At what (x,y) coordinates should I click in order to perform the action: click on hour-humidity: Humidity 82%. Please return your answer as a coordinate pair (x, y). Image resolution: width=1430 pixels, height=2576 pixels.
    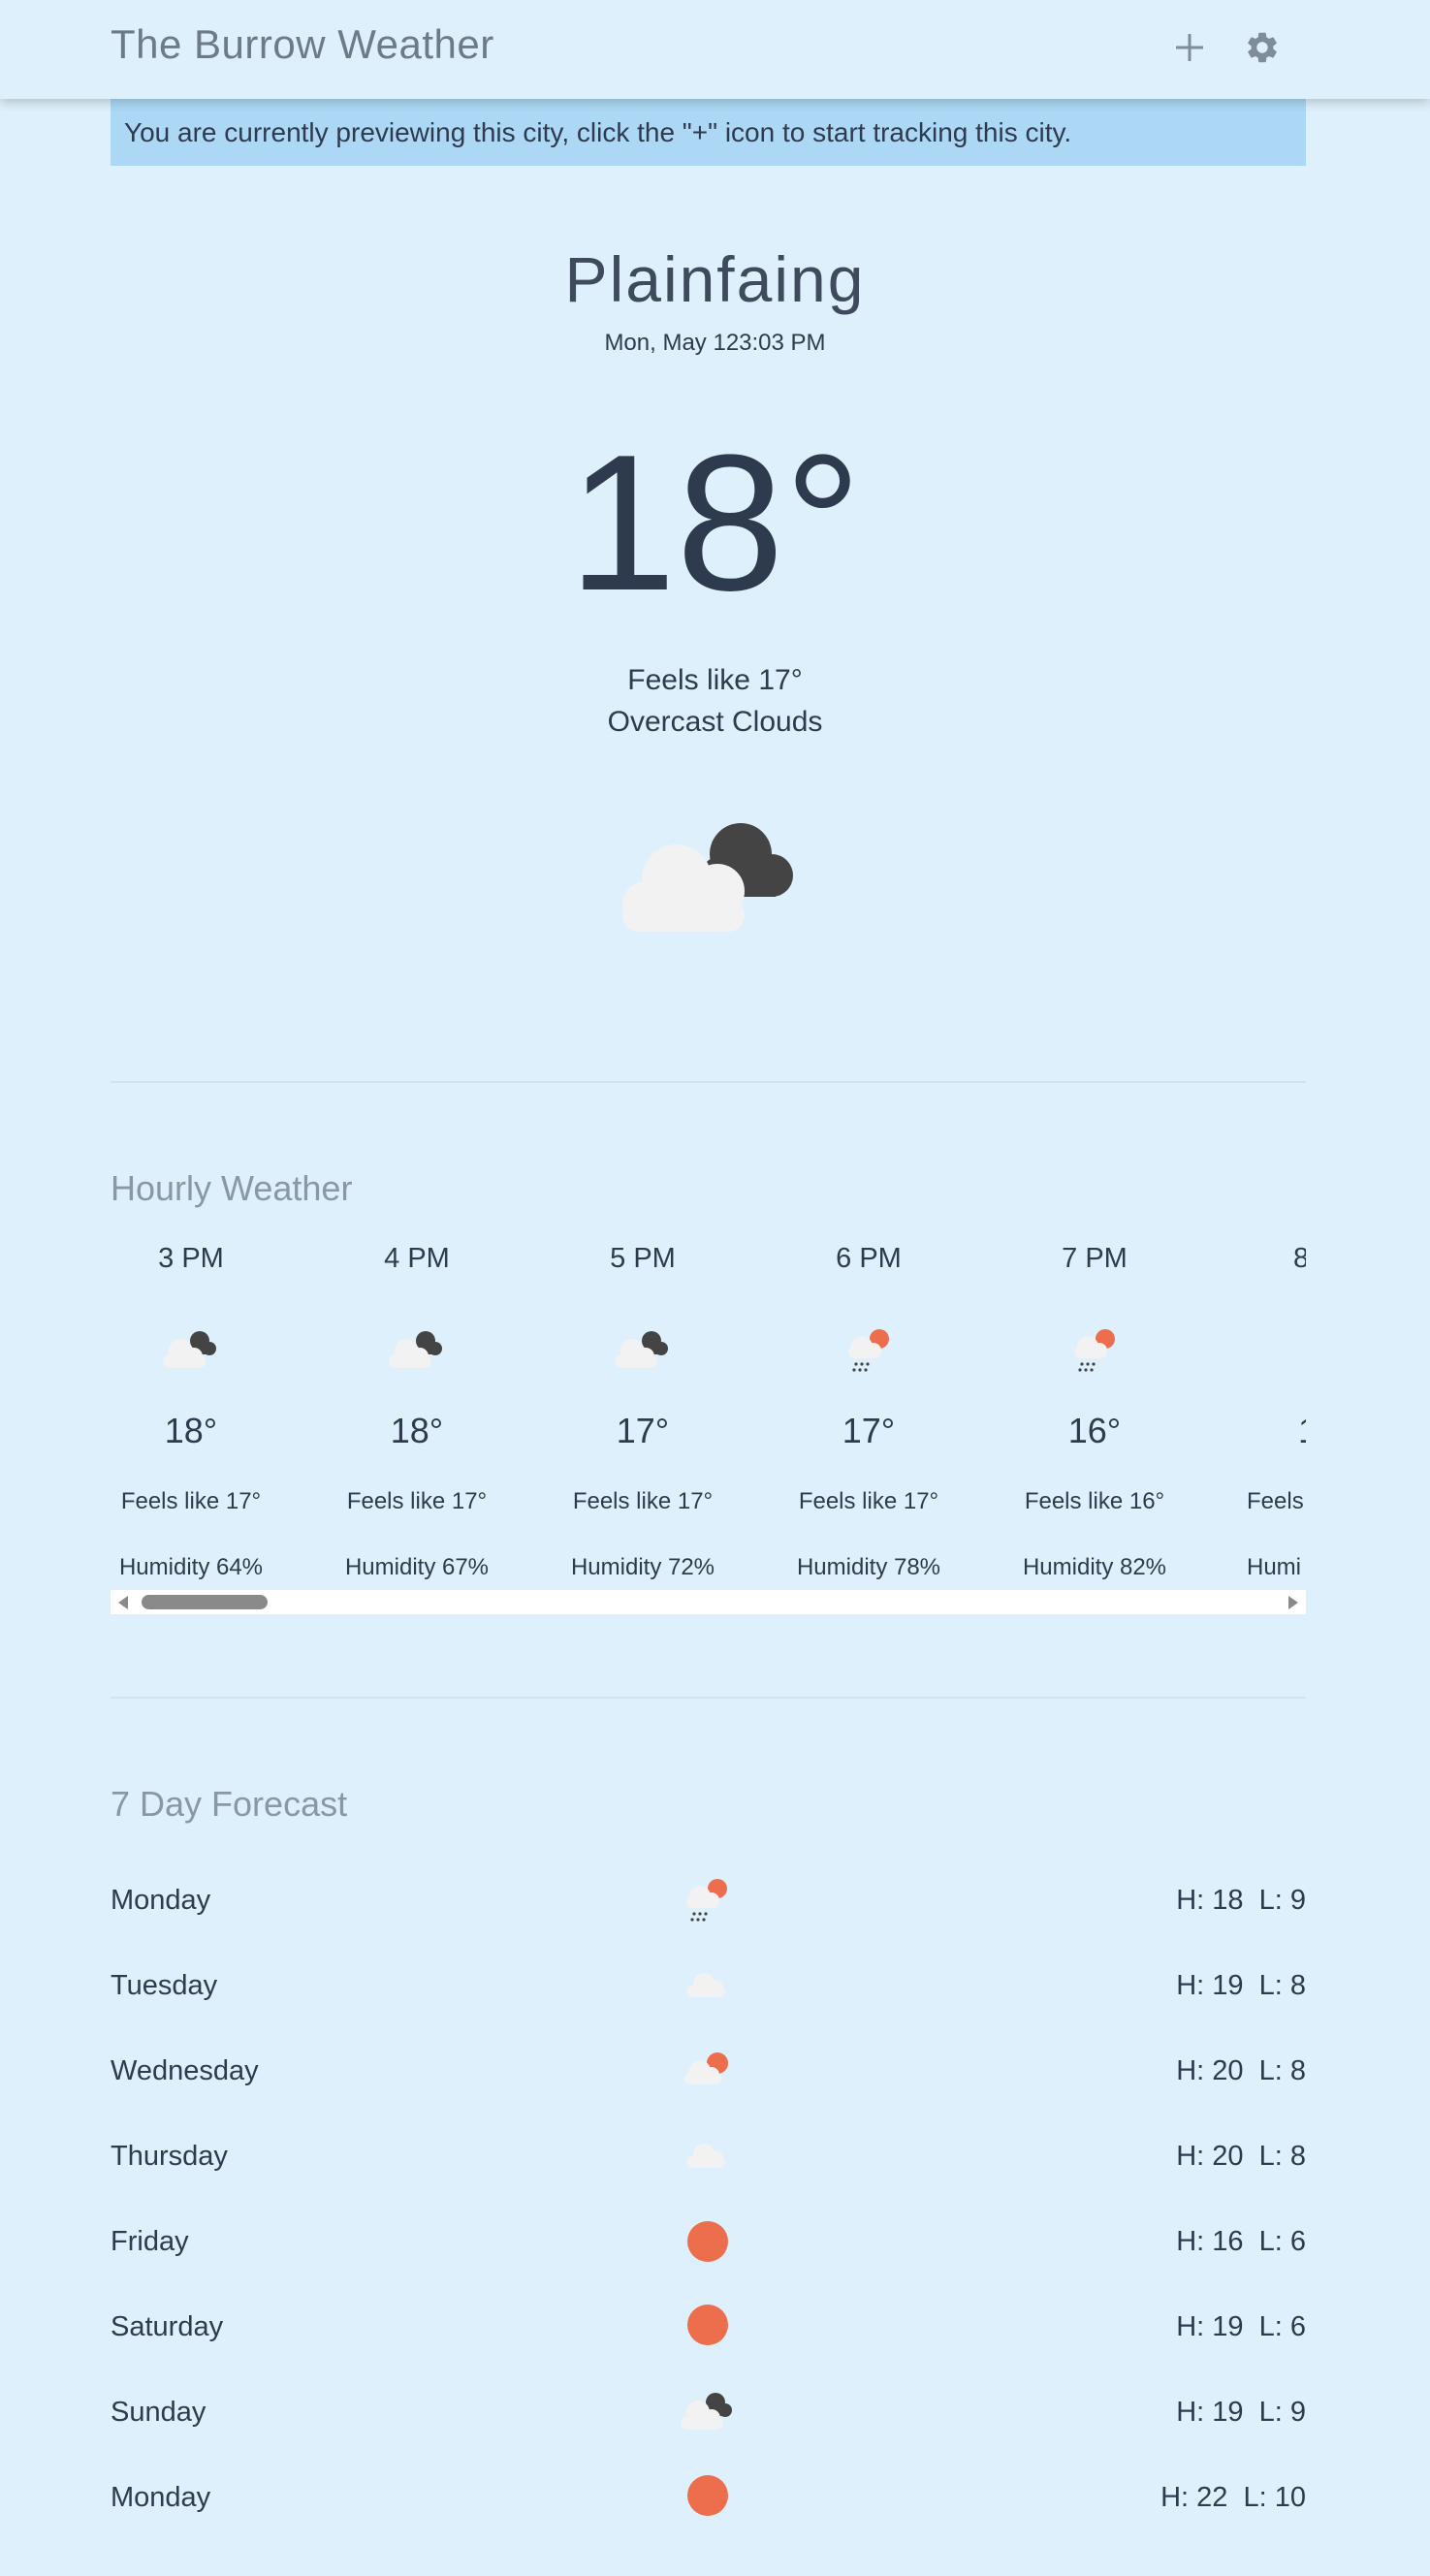
    Looking at the image, I should click on (1094, 1567).